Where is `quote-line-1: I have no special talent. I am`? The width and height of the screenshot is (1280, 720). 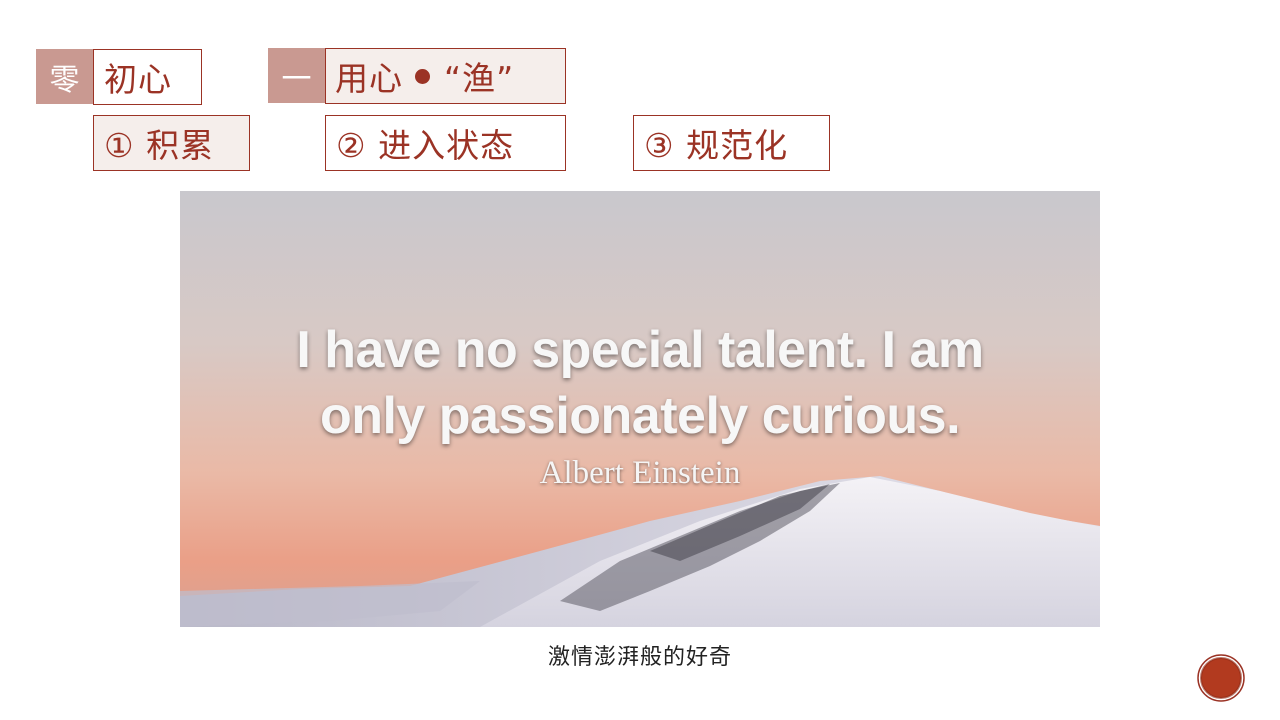
quote-line-1: I have no special talent. I am is located at coordinates (640, 350).